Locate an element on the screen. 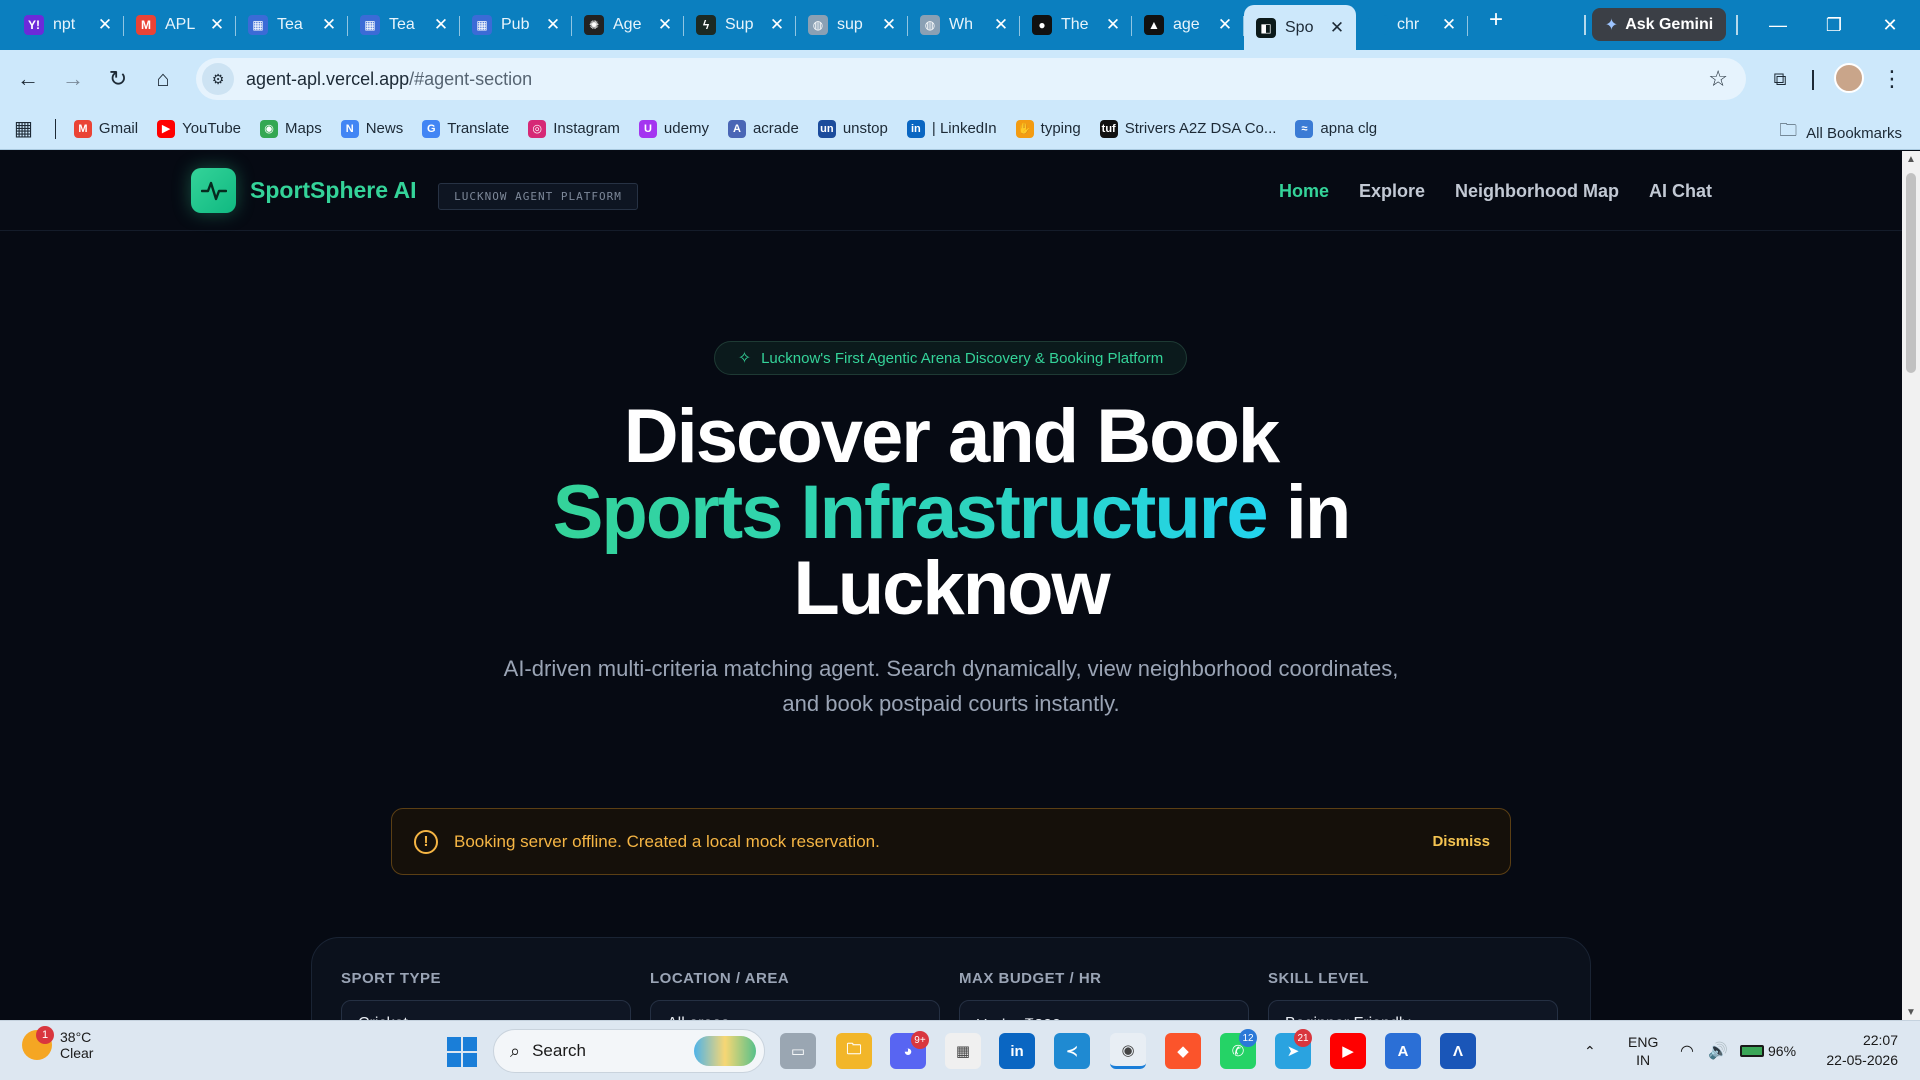 The width and height of the screenshot is (1920, 1080). all-bookmarks-button: 🗀 All Bookmarks is located at coordinates (1840, 133).